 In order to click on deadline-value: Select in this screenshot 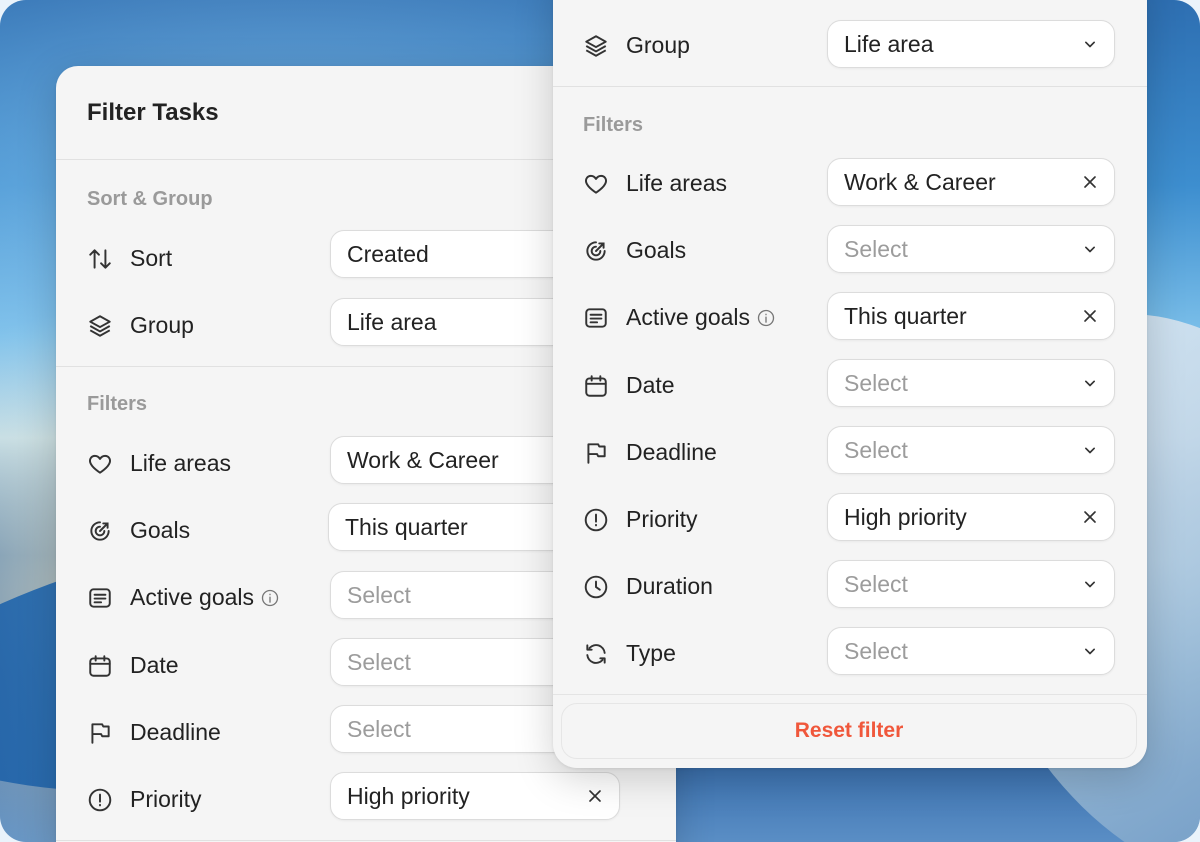, I will do `click(876, 449)`.